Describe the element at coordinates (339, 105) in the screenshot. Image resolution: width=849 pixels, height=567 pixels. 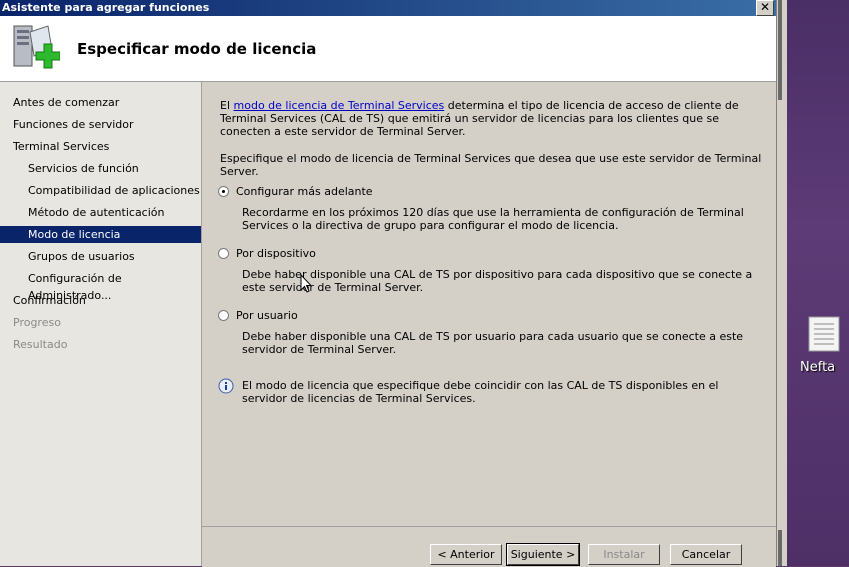
I see `licensing-mode-link: modo de licencia de Terminal Services` at that location.